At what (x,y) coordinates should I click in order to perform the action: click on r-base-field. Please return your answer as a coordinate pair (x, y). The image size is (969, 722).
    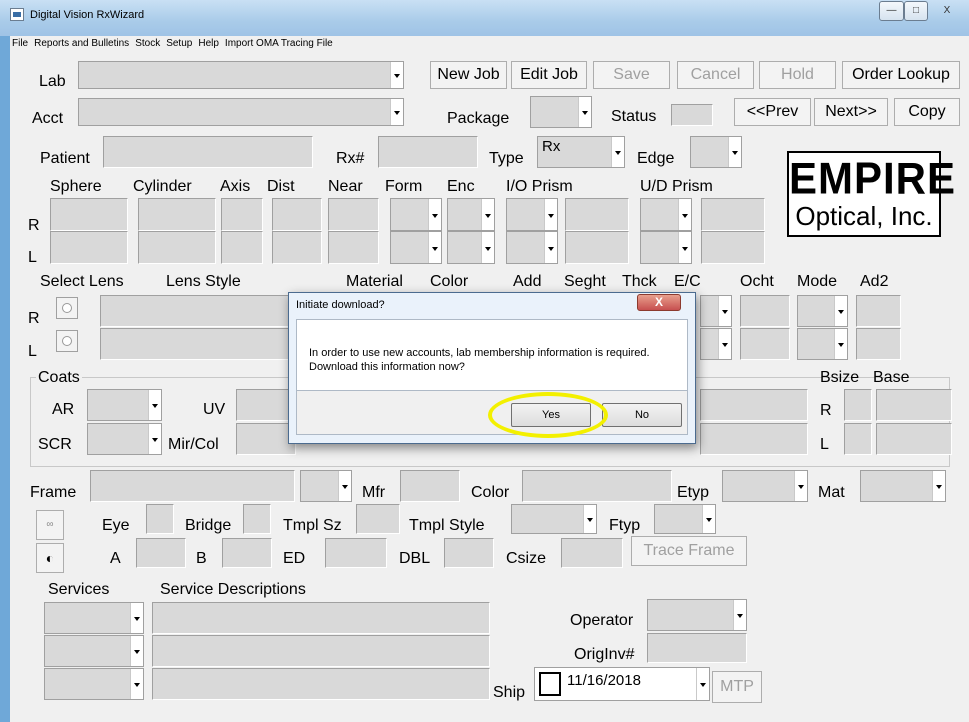
    Looking at the image, I should click on (914, 405).